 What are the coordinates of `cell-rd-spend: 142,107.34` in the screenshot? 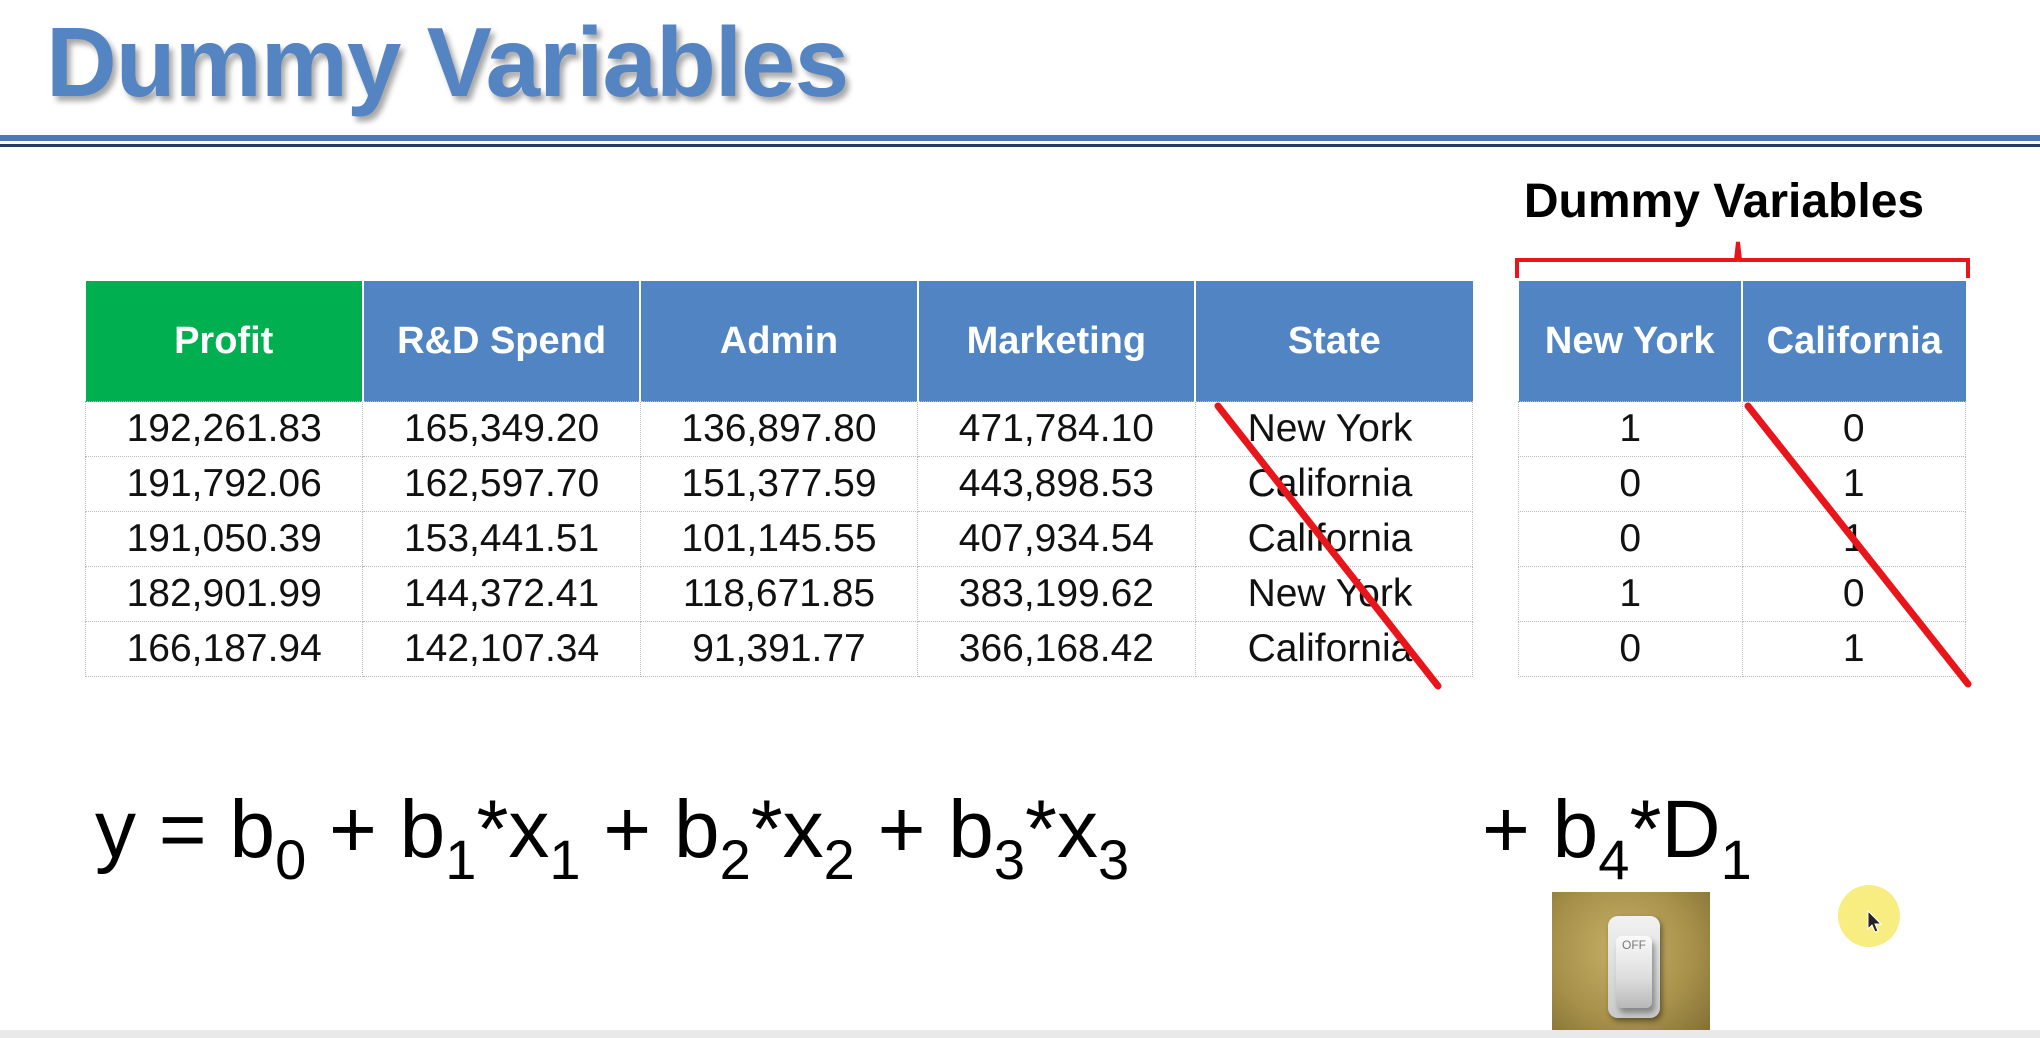 It's located at (501, 649).